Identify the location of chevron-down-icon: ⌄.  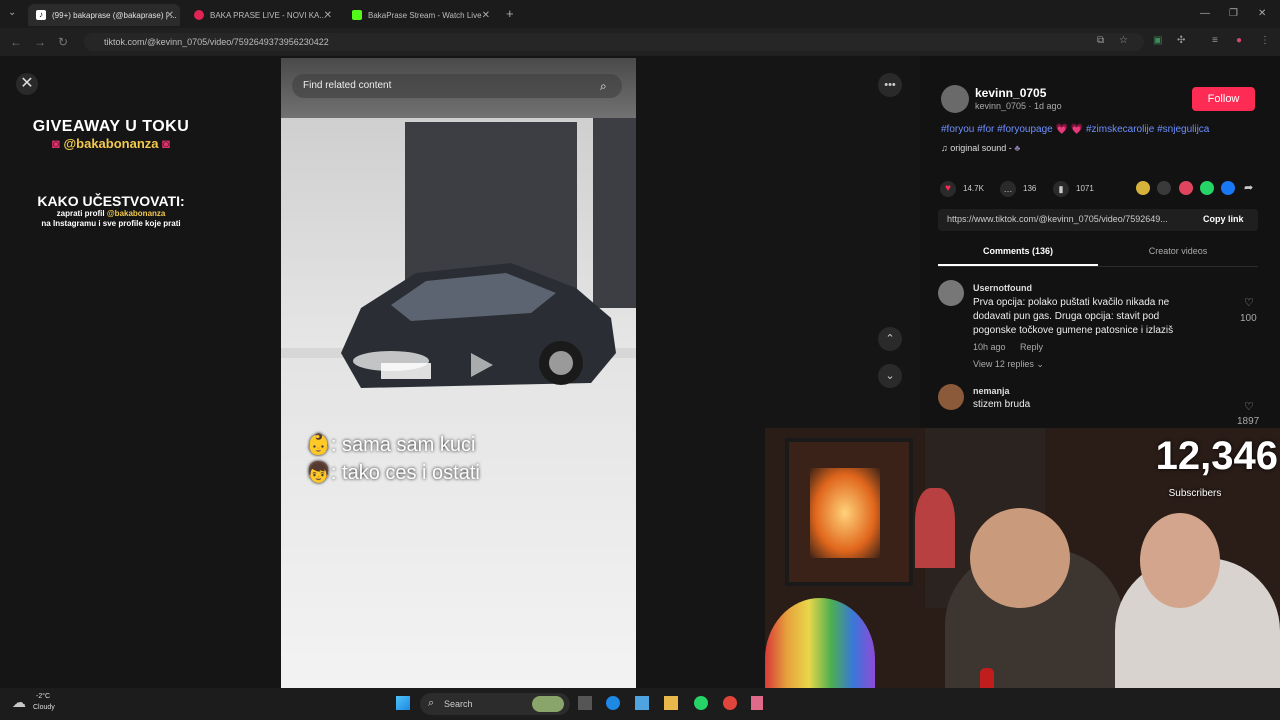
(1040, 364).